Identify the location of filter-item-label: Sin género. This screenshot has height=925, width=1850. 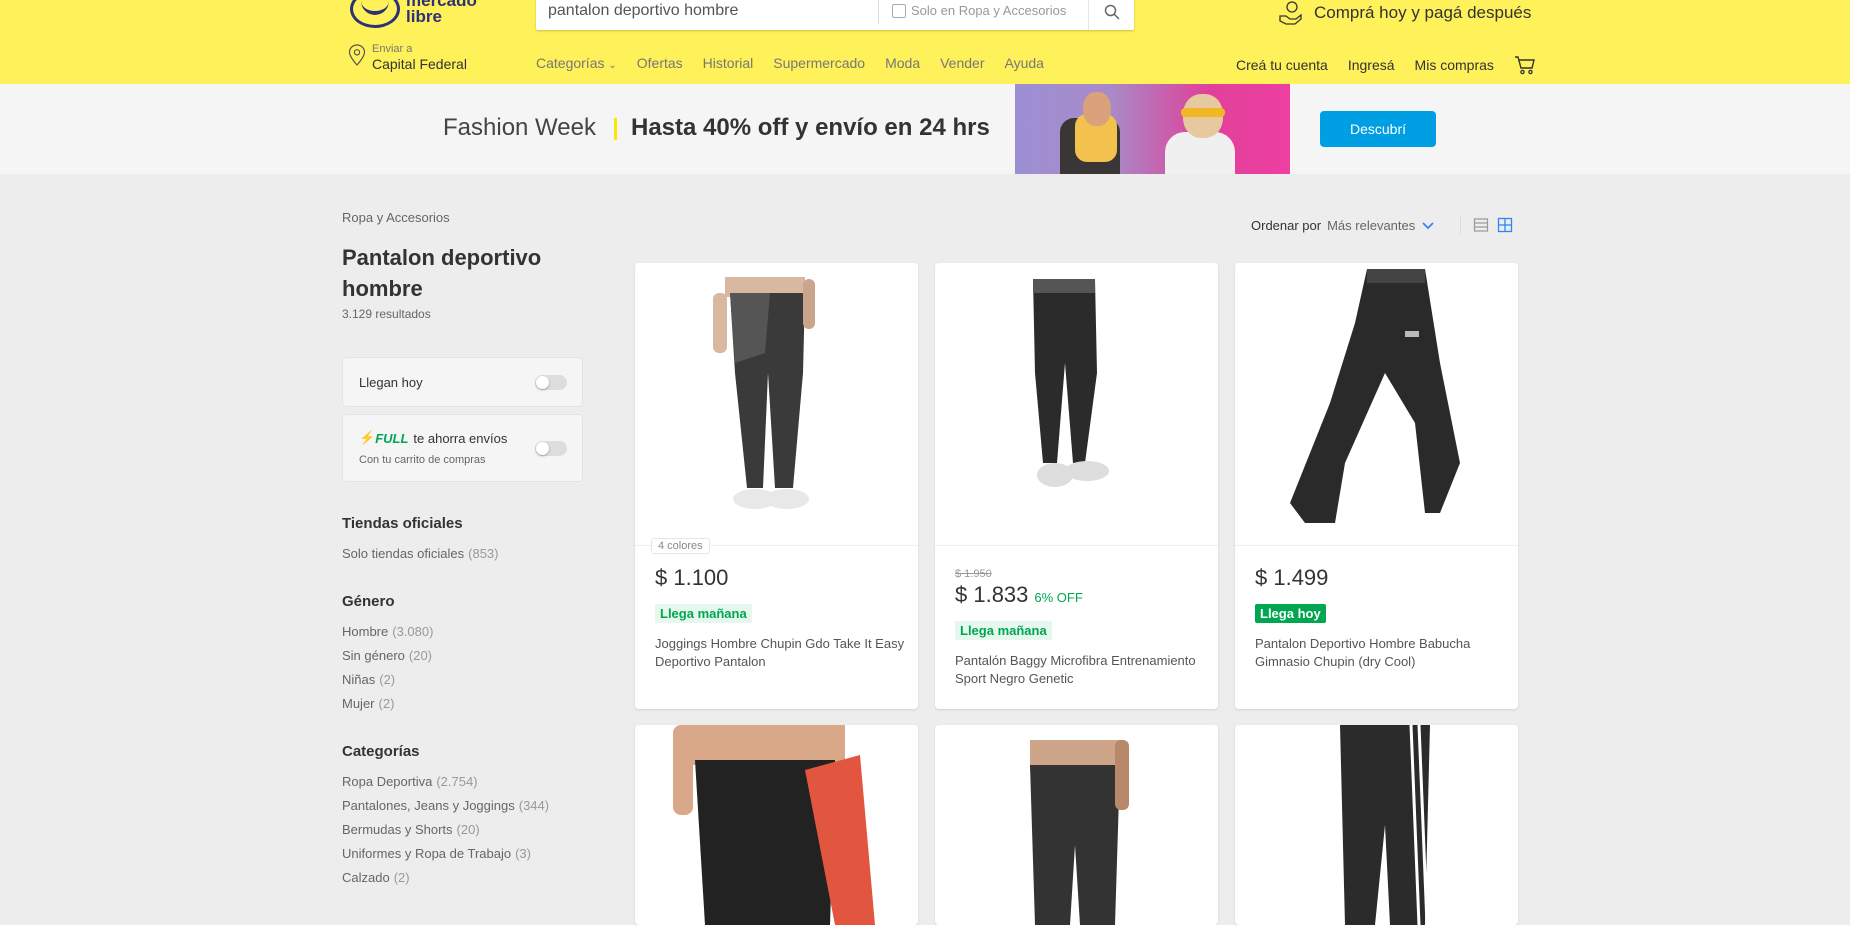
(373, 655).